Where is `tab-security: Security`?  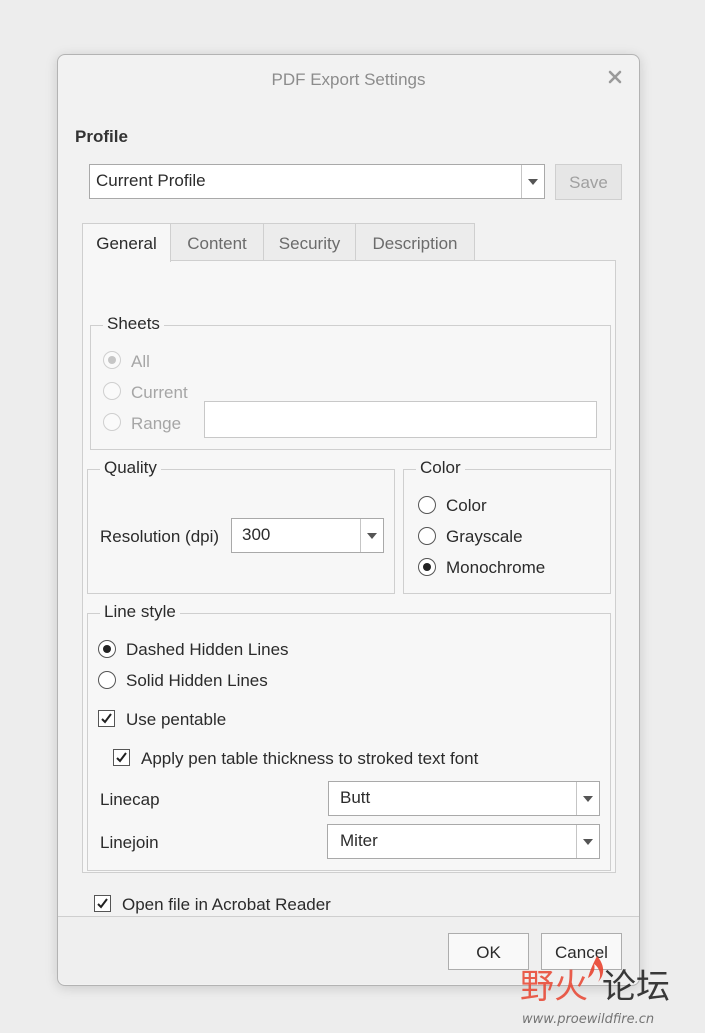
tab-security: Security is located at coordinates (309, 241).